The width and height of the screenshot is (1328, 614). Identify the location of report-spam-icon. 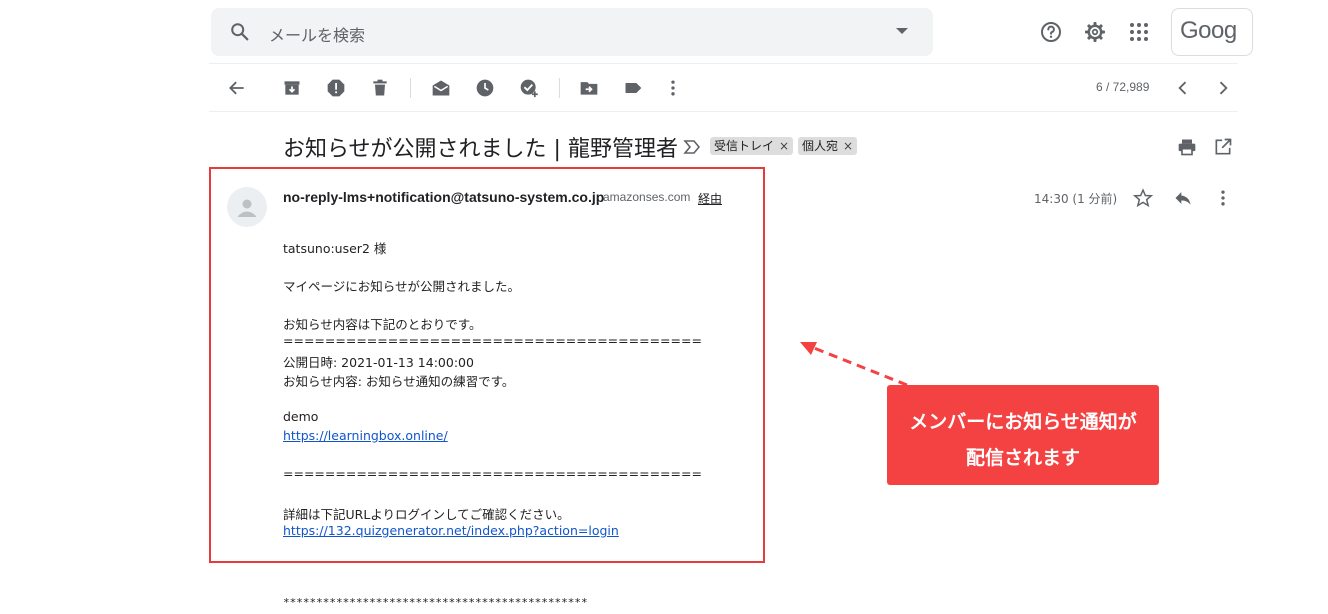
(336, 88).